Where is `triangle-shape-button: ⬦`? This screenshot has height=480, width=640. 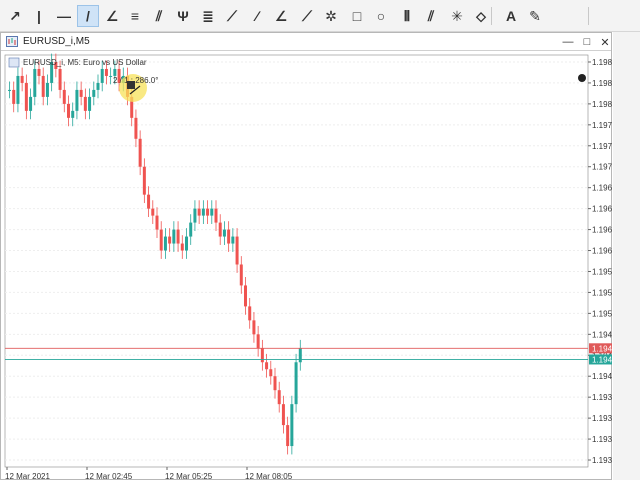
triangle-shape-button: ⬦ is located at coordinates (481, 16).